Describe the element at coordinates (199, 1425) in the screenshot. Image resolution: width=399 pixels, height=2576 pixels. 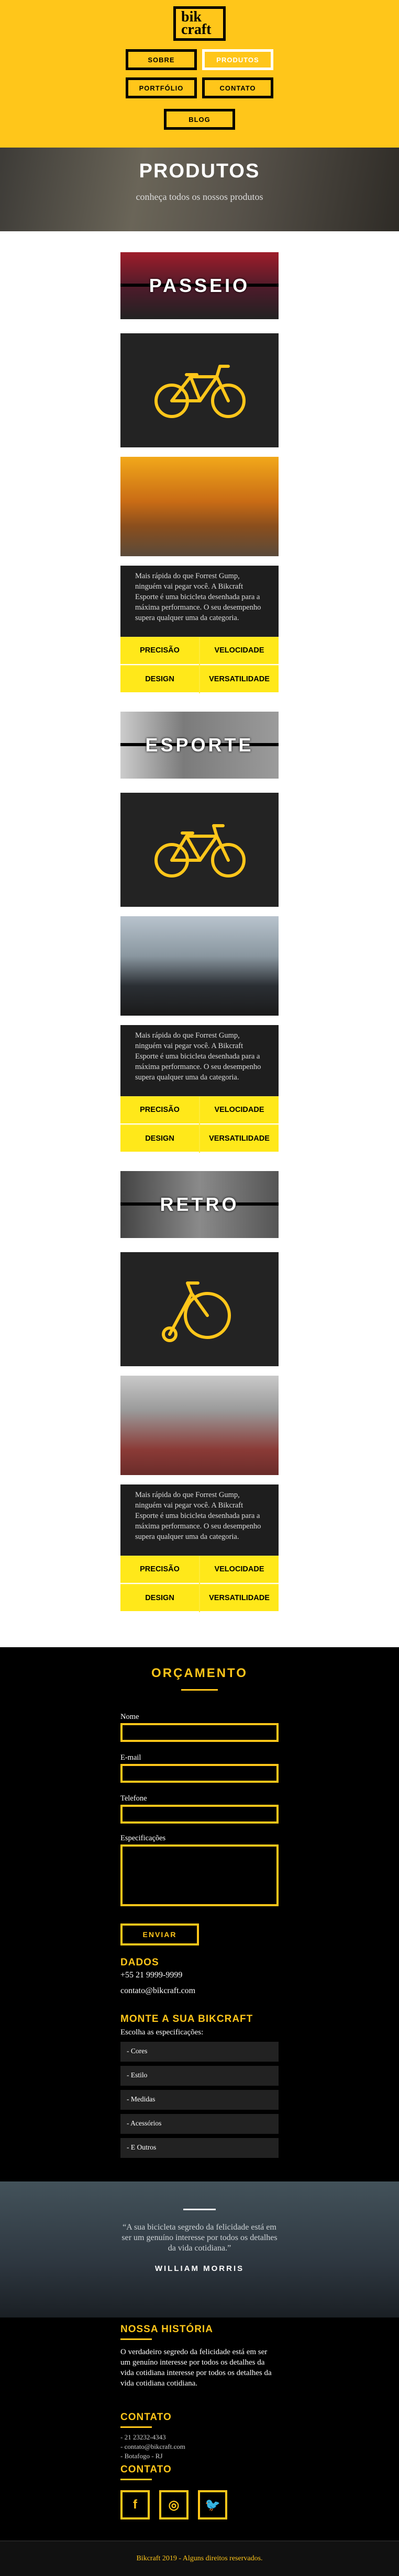
I see `retro-photo` at that location.